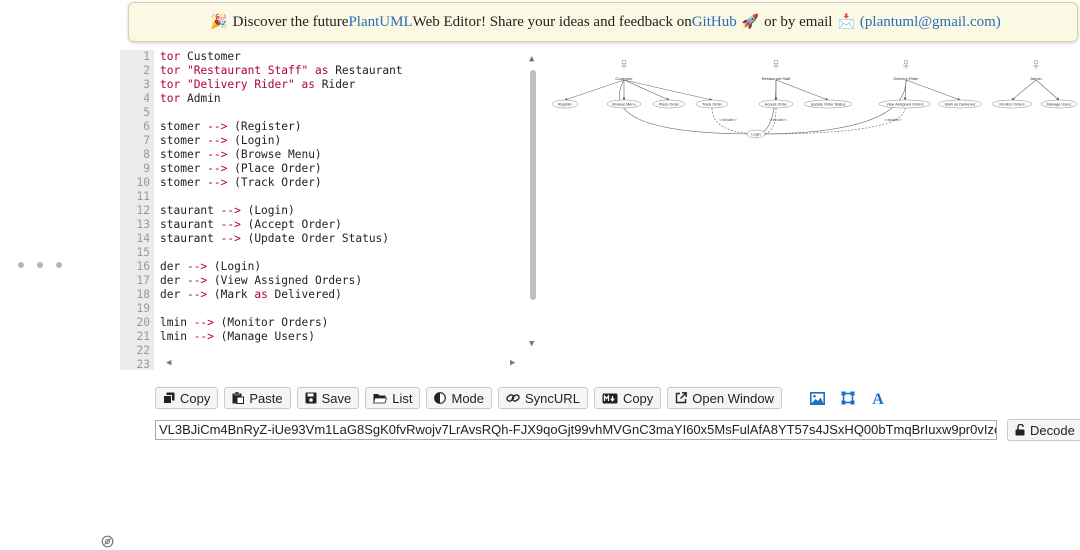 Image resolution: width=1080 pixels, height=550 pixels. What do you see at coordinates (342, 239) in the screenshot?
I see `code-line: staurant --> (Update Order Status)` at bounding box center [342, 239].